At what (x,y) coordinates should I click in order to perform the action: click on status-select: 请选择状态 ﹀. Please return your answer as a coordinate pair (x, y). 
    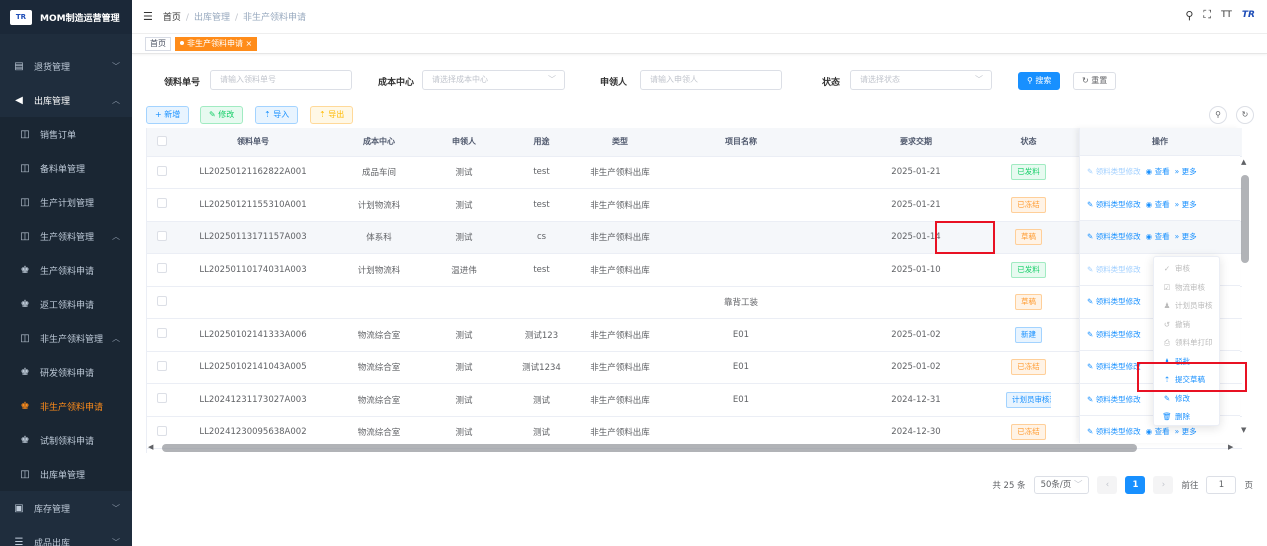
    Looking at the image, I should click on (921, 80).